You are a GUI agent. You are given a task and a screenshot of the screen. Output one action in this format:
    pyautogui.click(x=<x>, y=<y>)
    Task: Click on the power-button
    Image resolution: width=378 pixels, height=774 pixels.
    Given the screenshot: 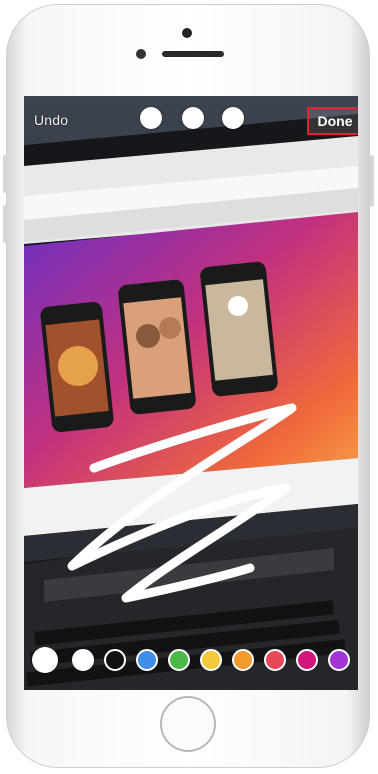 What is the action you would take?
    pyautogui.click(x=372, y=181)
    